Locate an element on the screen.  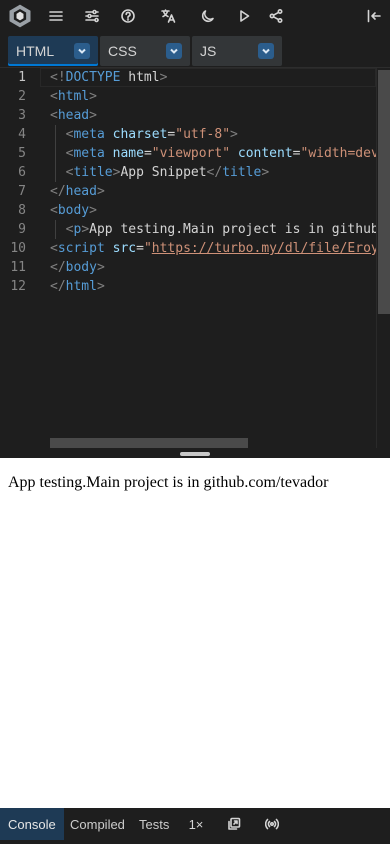
broadcast-icon is located at coordinates (272, 824).